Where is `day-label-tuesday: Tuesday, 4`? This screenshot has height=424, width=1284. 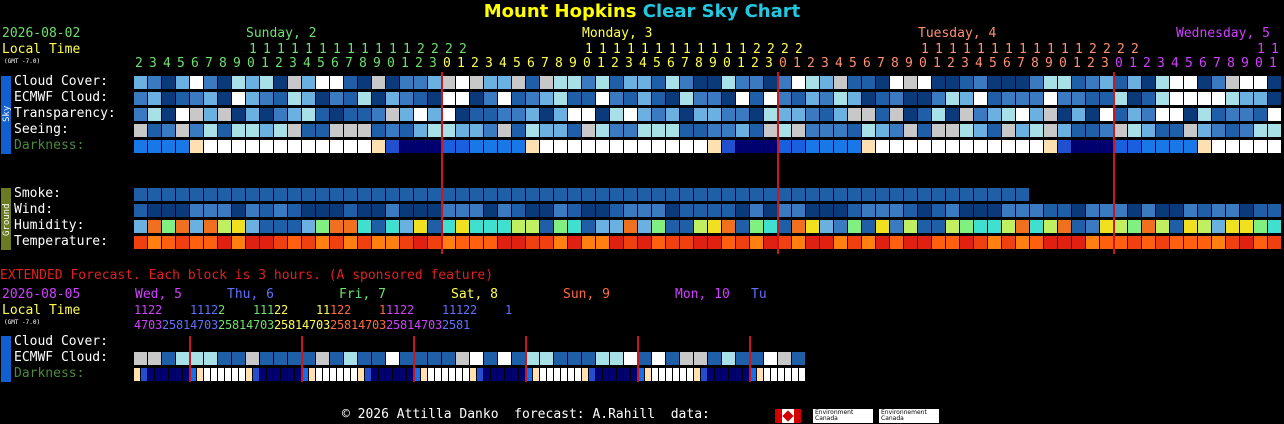 day-label-tuesday: Tuesday, 4 is located at coordinates (957, 33).